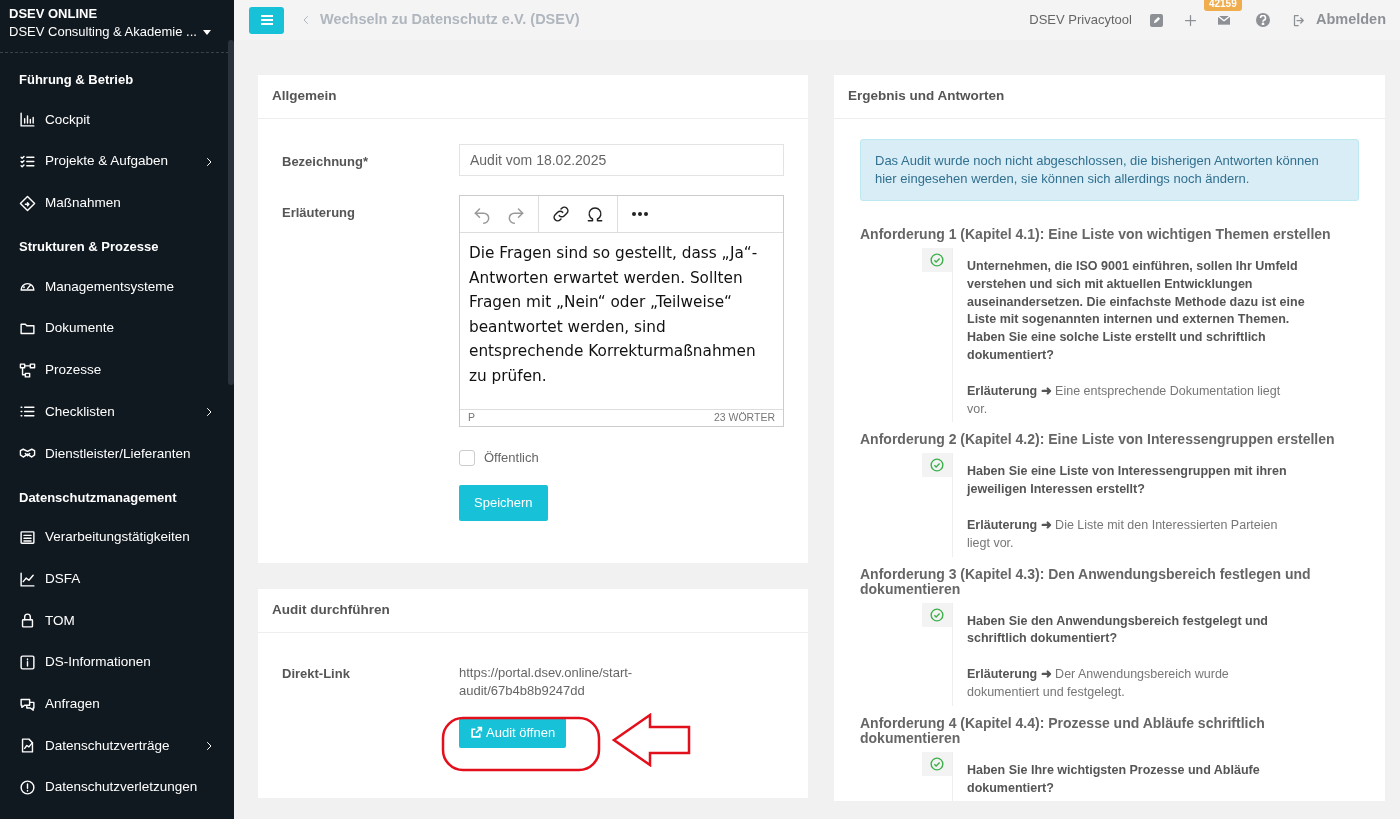 The height and width of the screenshot is (819, 1400). What do you see at coordinates (325, 162) in the screenshot?
I see `field-label: Bezeichnung*` at bounding box center [325, 162].